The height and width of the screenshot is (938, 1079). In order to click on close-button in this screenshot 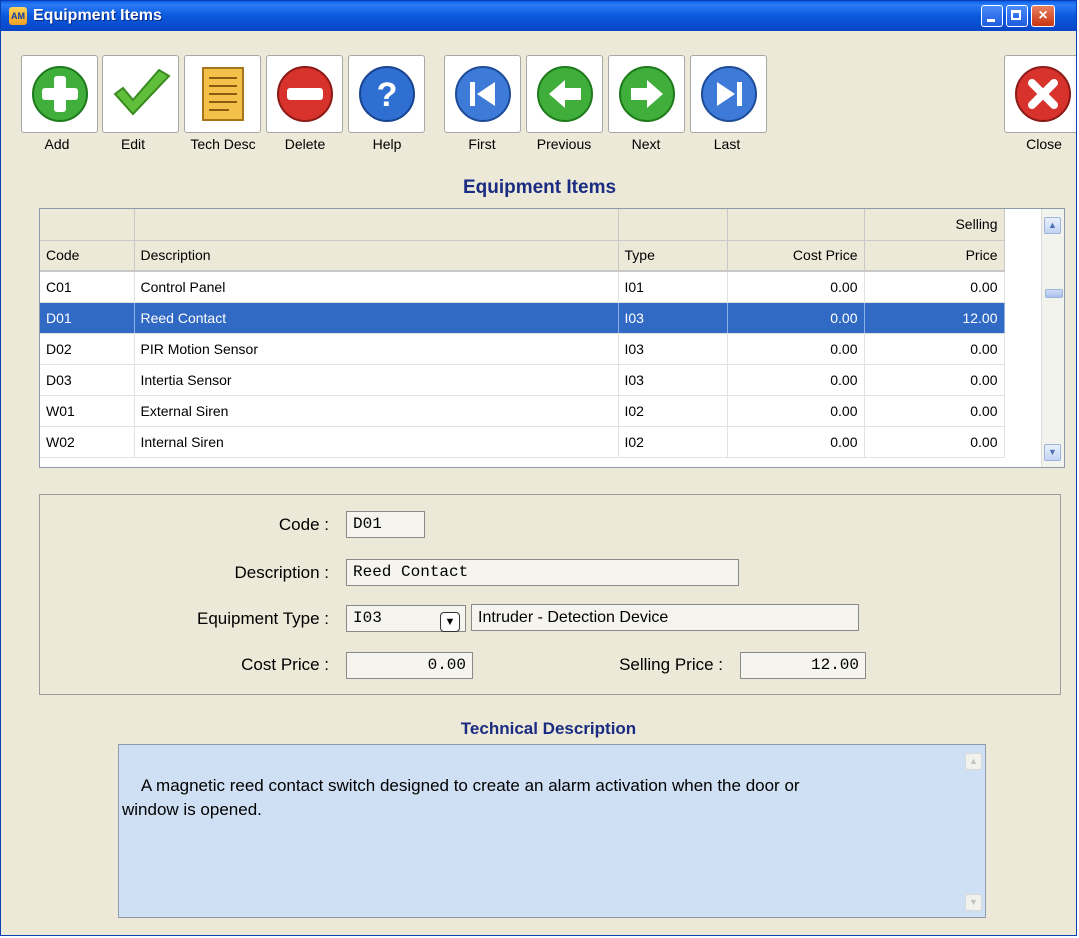, I will do `click(1040, 94)`.